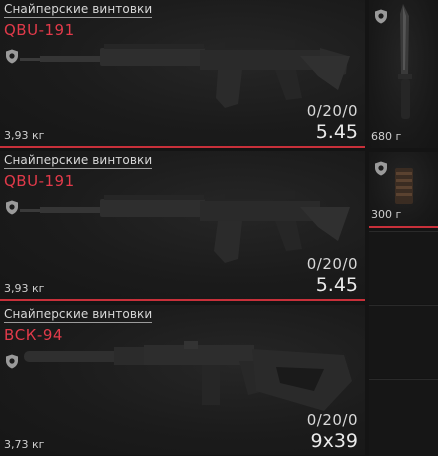  Describe the element at coordinates (24, 444) in the screenshot. I see `weapon-weight: 3,73 кг` at that location.